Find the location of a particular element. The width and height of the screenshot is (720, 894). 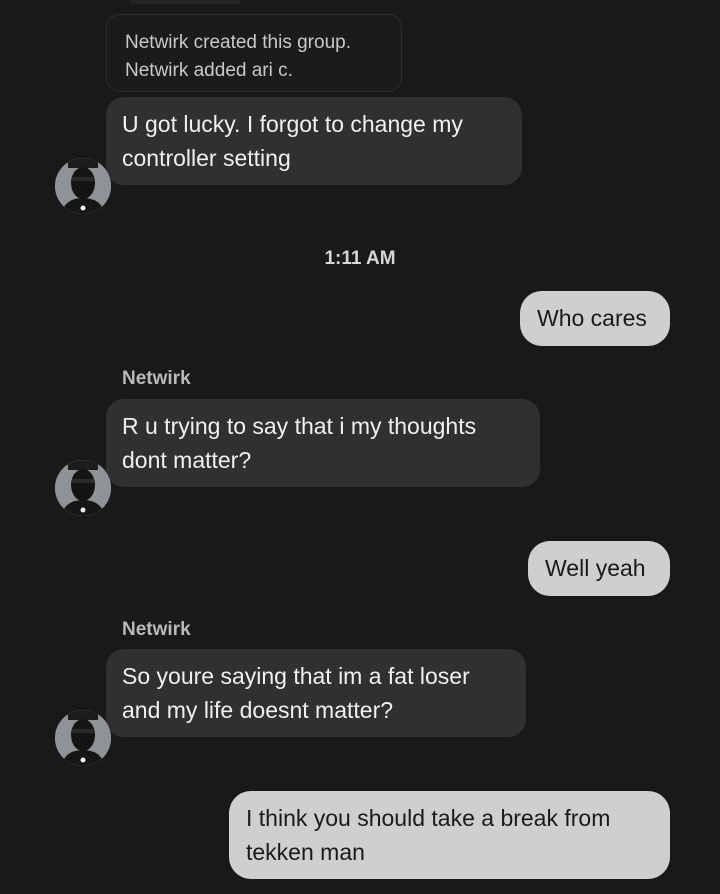

message-bubble-outgoing: Well yeah is located at coordinates (599, 568).